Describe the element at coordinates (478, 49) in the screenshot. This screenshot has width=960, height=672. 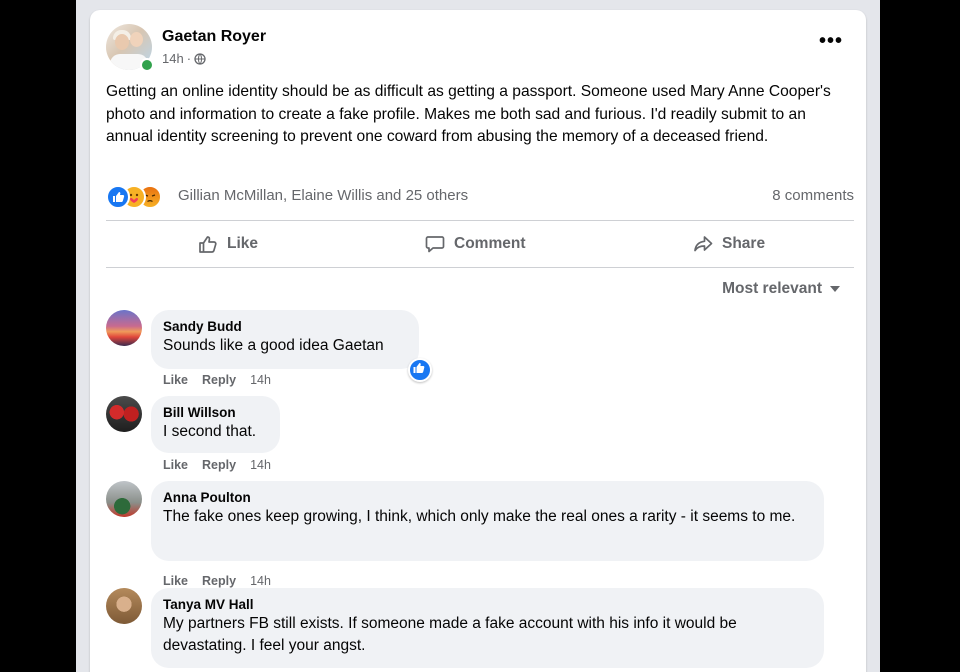
I see `post-header: Gaetan Royer 14h · •••` at that location.